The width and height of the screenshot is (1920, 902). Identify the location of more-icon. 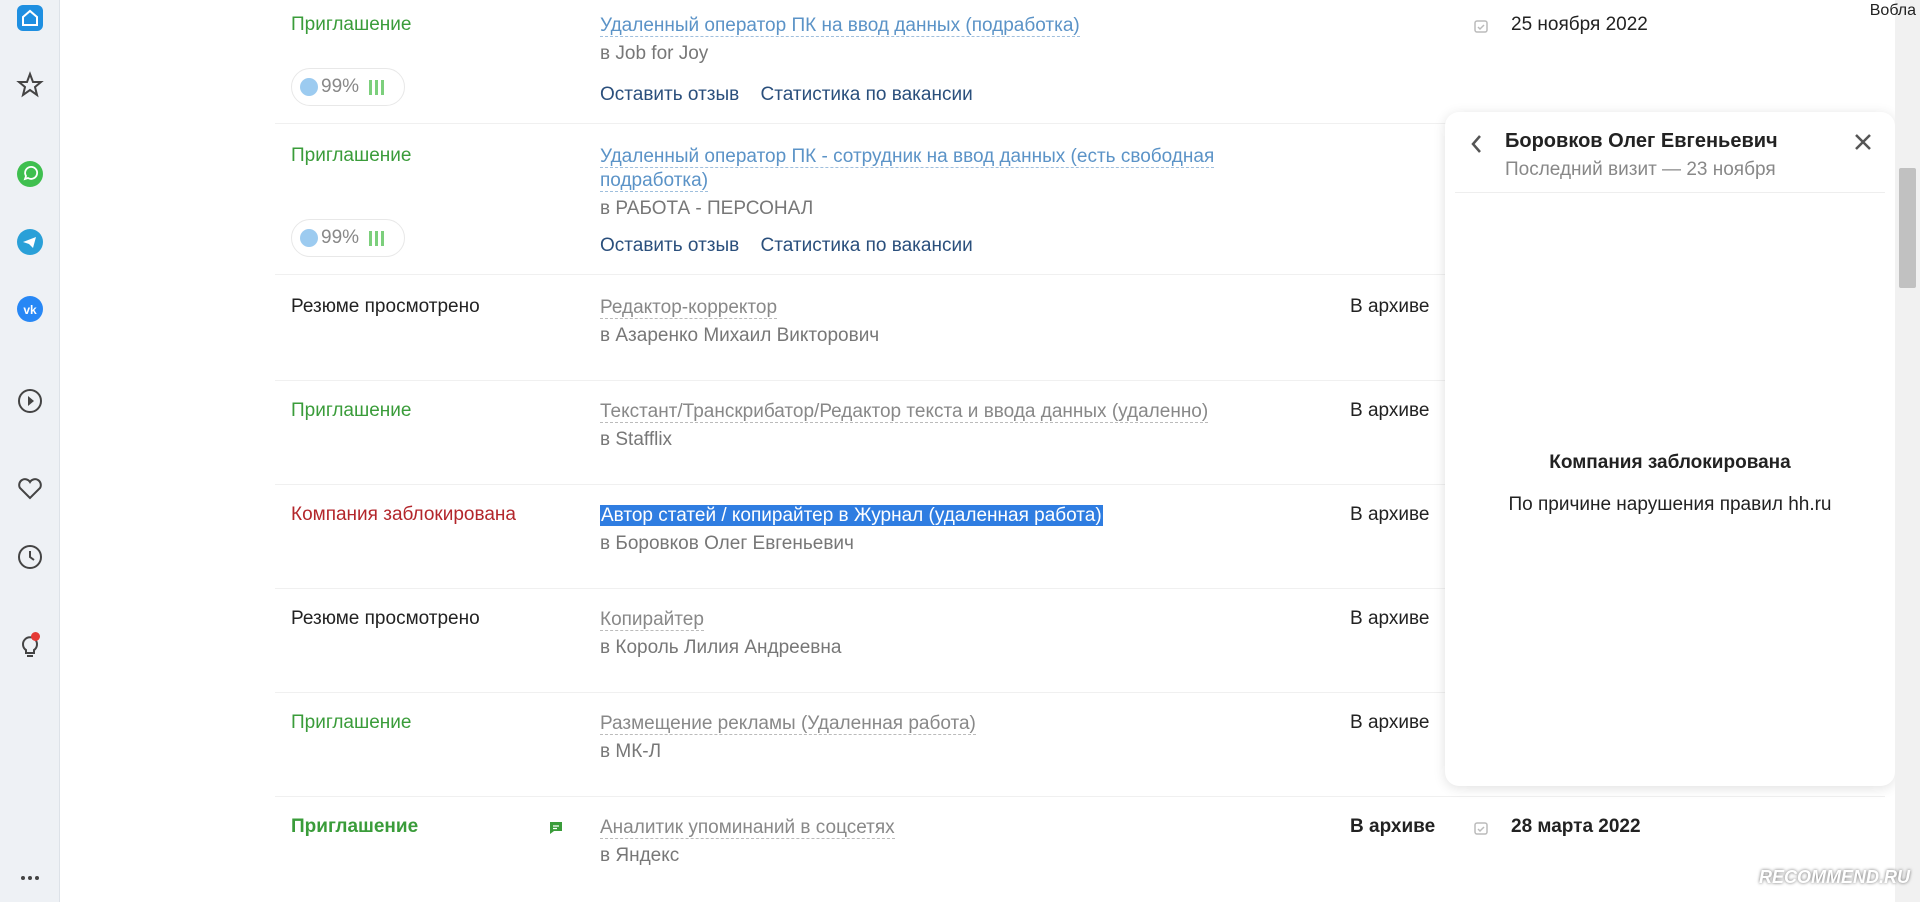
(30, 878).